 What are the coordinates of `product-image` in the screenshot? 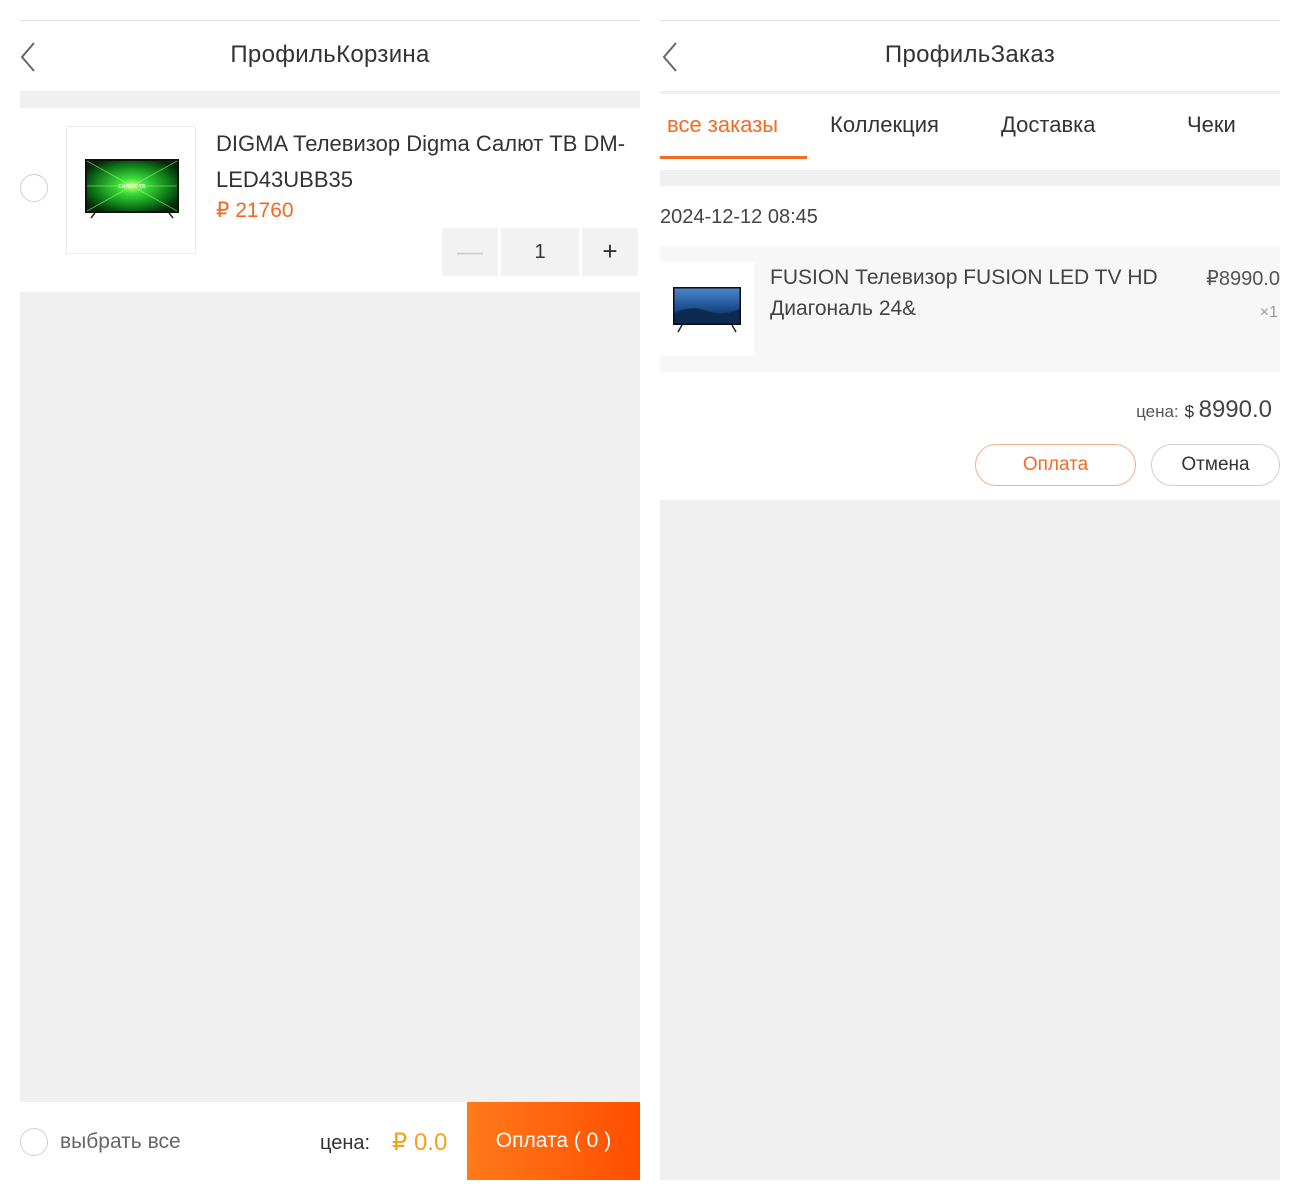 It's located at (707, 309).